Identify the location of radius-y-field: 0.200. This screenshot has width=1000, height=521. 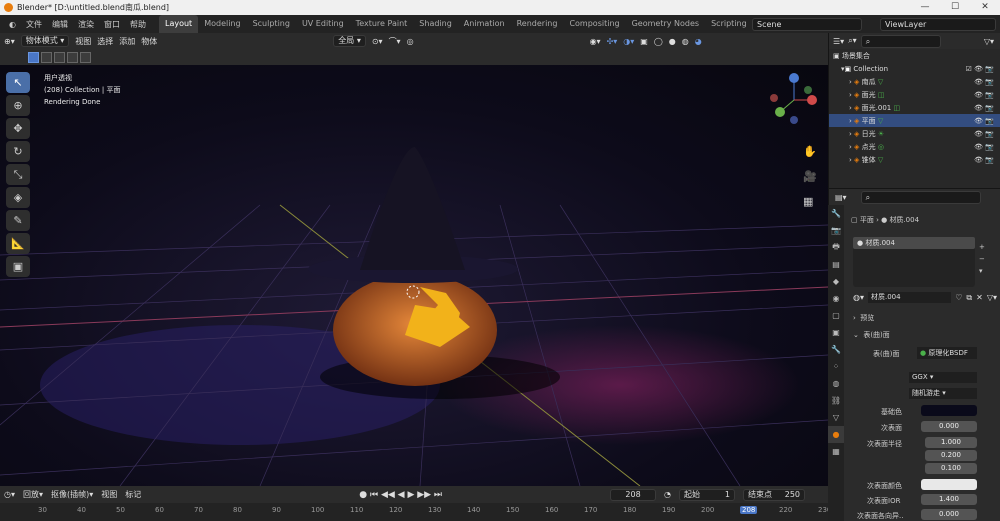
(951, 455).